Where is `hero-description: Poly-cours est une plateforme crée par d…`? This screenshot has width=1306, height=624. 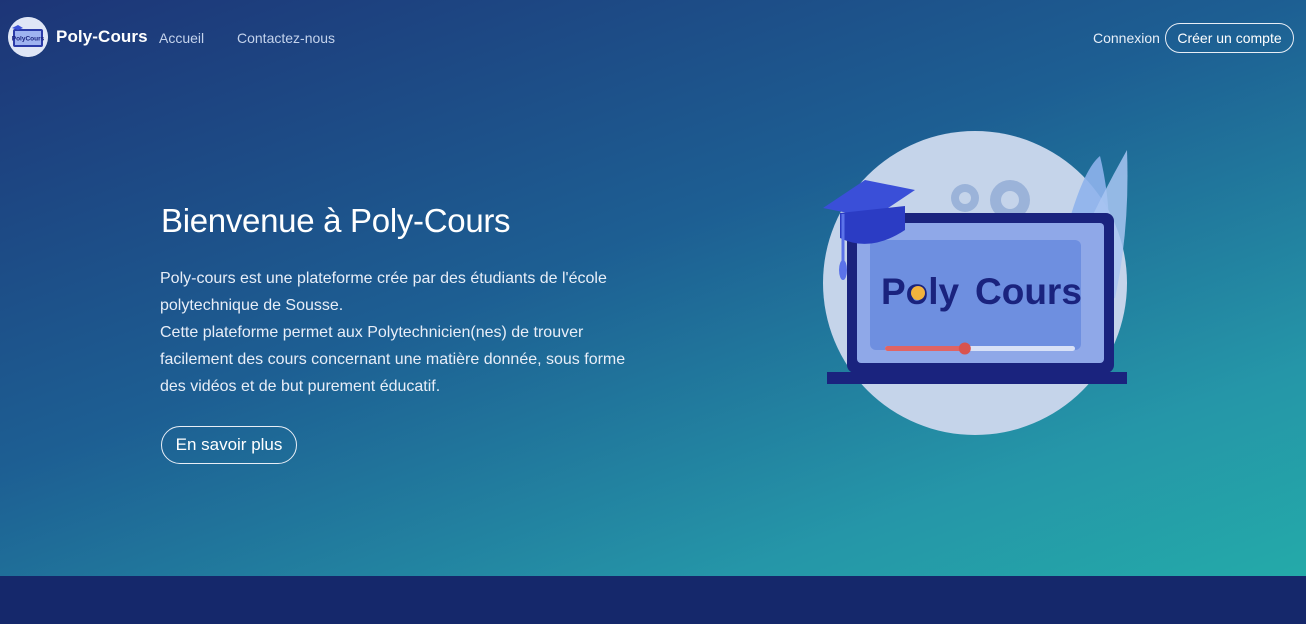 hero-description: Poly-cours est une plateforme crée par d… is located at coordinates (405, 332).